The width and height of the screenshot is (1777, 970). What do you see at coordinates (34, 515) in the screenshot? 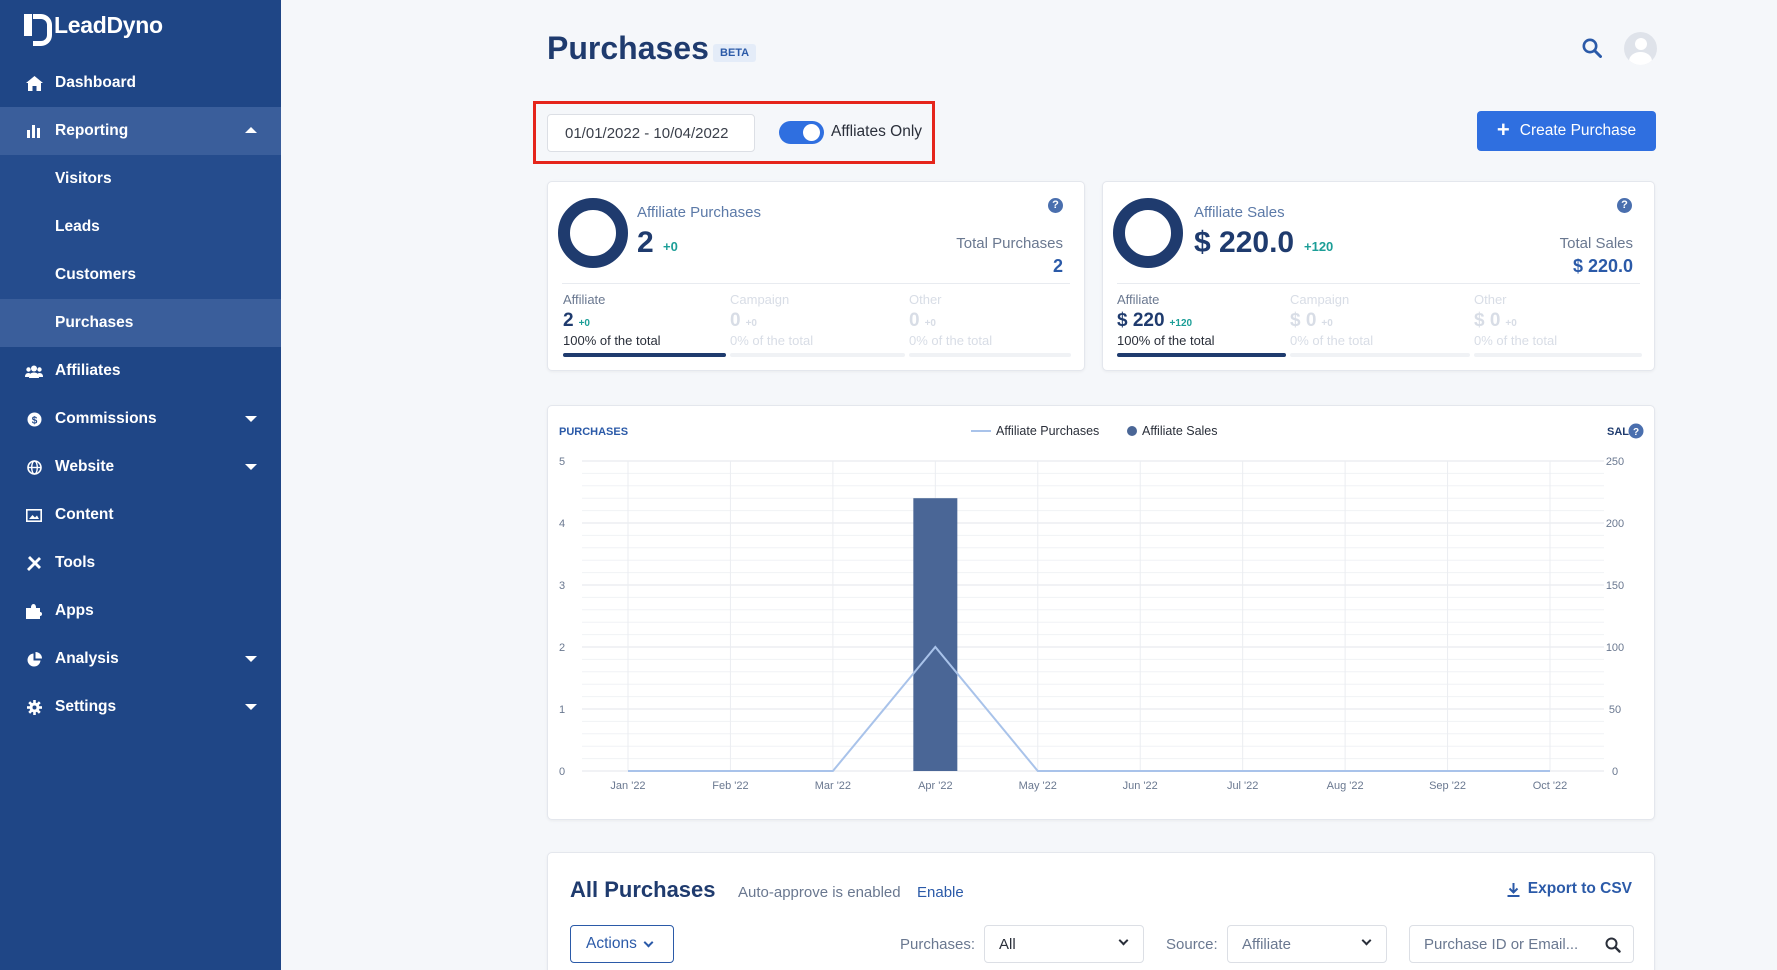
I see `image-icon` at bounding box center [34, 515].